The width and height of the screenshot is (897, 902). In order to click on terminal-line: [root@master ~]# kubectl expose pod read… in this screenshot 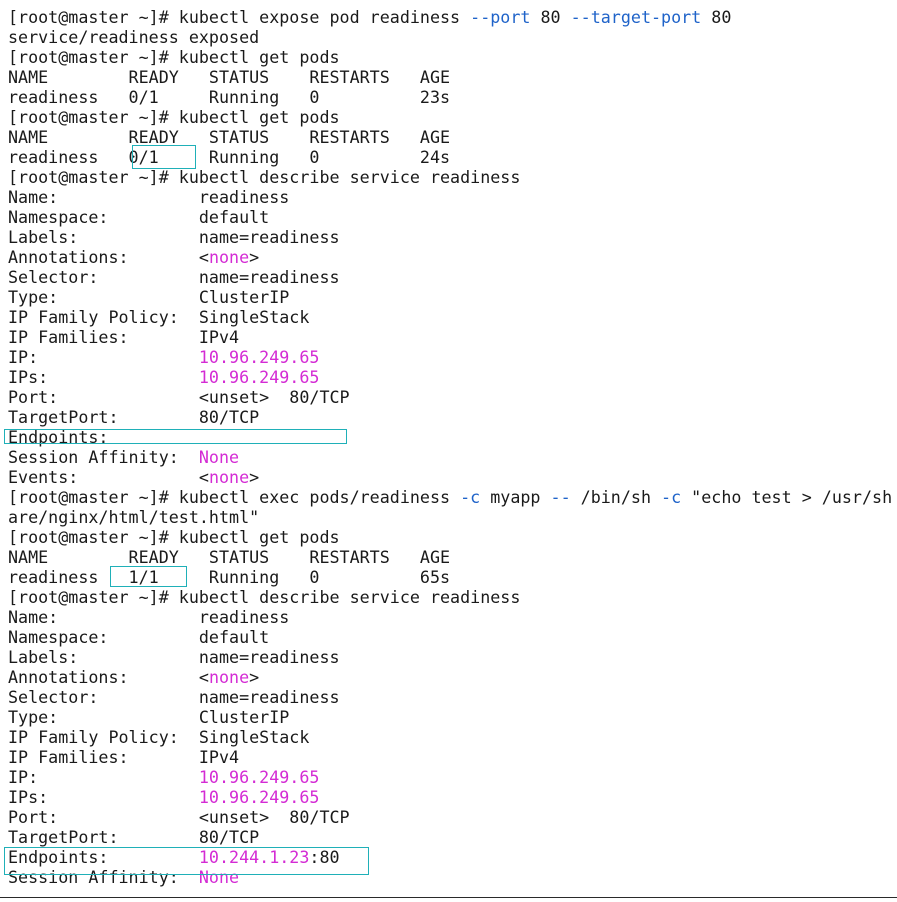, I will do `click(369, 17)`.